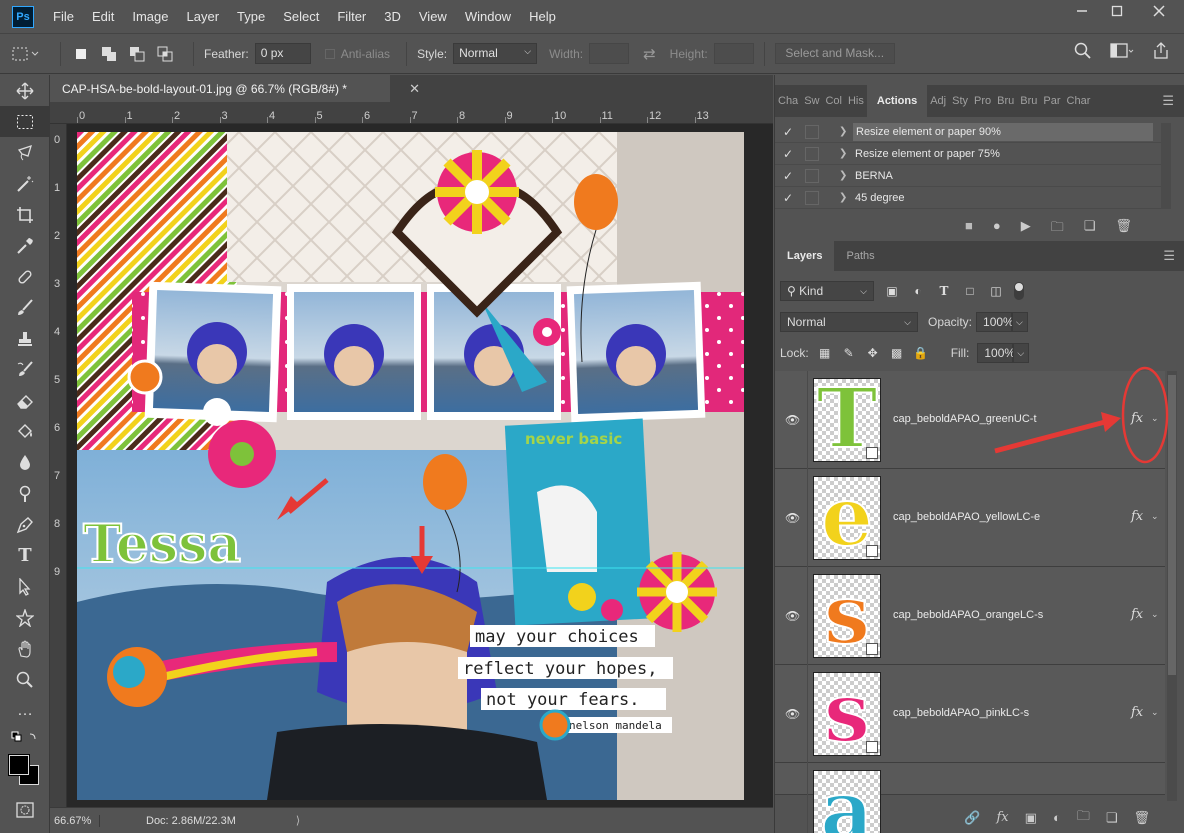 Image resolution: width=1184 pixels, height=833 pixels. Describe the element at coordinates (860, 256) in the screenshot. I see `tab-paths: Paths` at that location.